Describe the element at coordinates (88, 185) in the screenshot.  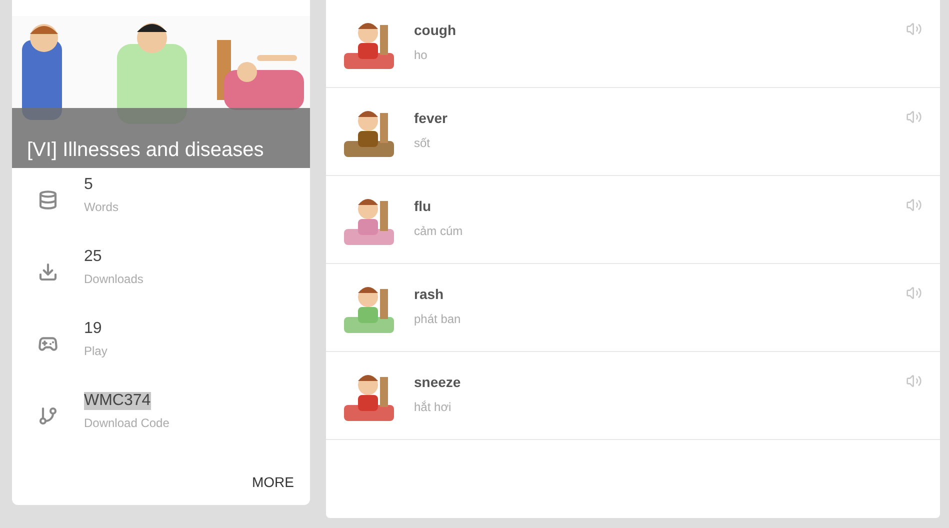
I see `stat-value: 5` at that location.